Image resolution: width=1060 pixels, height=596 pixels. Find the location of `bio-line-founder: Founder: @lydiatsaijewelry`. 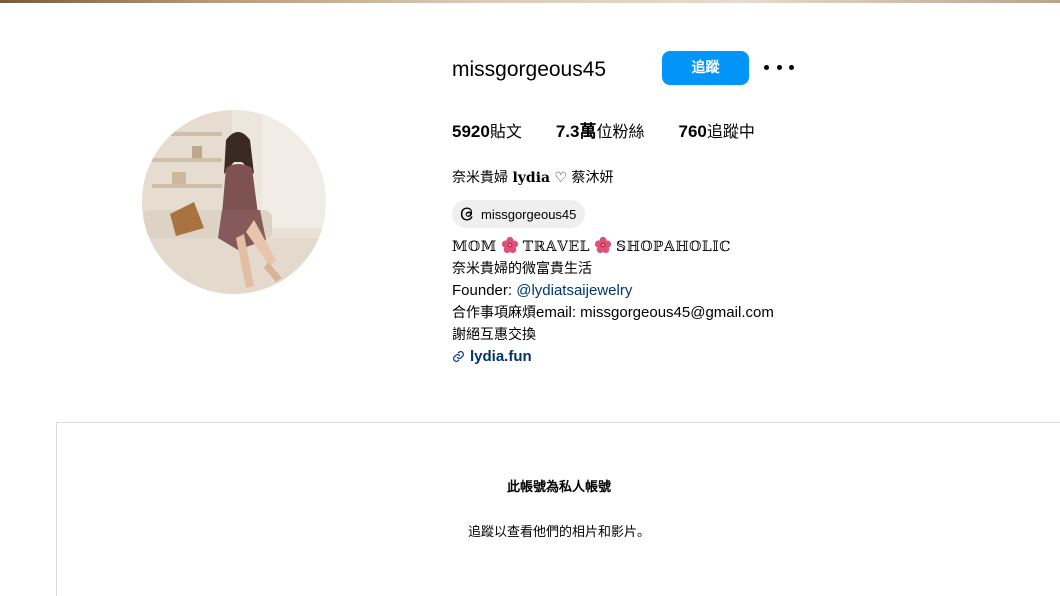

bio-line-founder: Founder: @lydiatsaijewelry is located at coordinates (613, 291).